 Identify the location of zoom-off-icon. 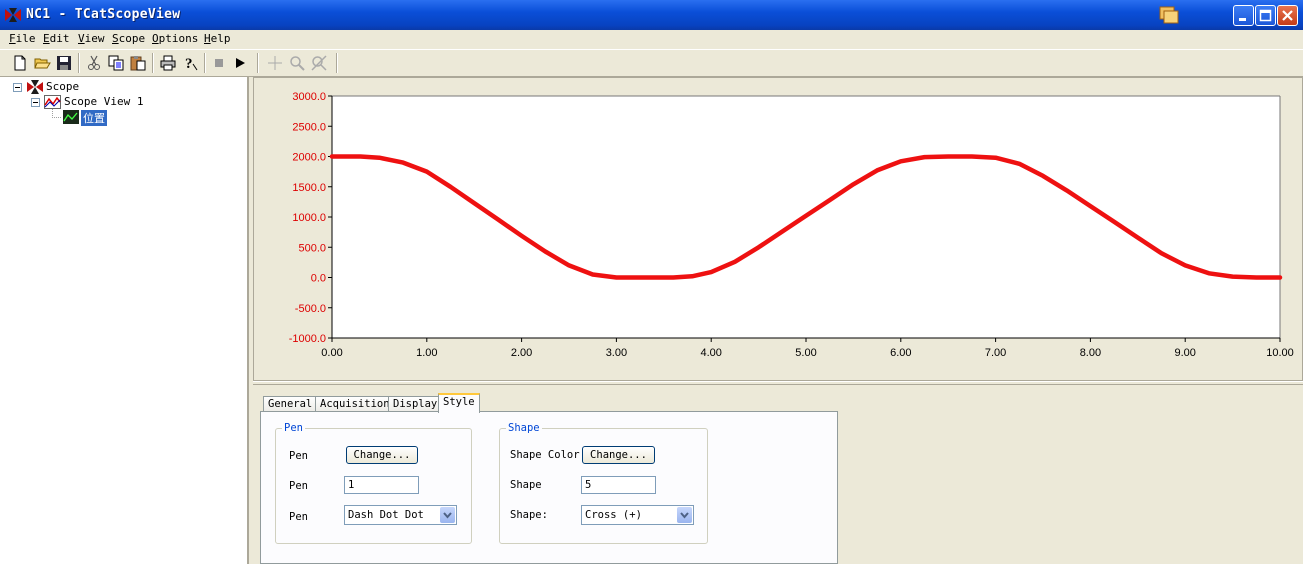
(319, 63).